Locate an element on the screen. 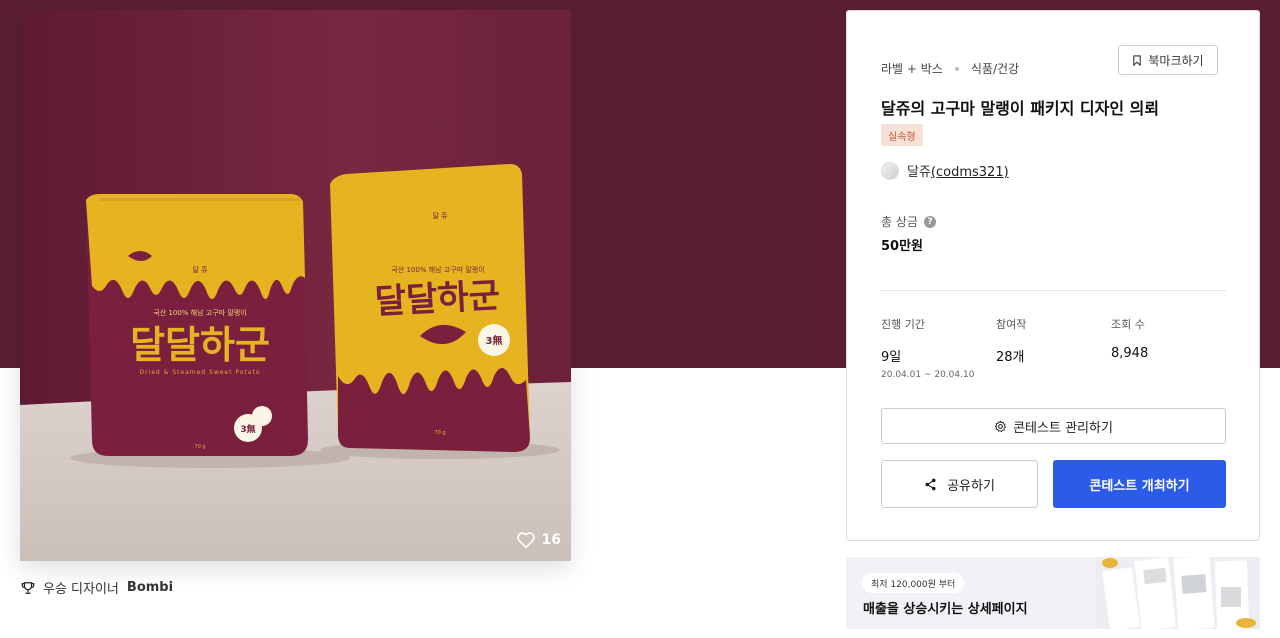  breadcrumb-separator is located at coordinates (956, 68).